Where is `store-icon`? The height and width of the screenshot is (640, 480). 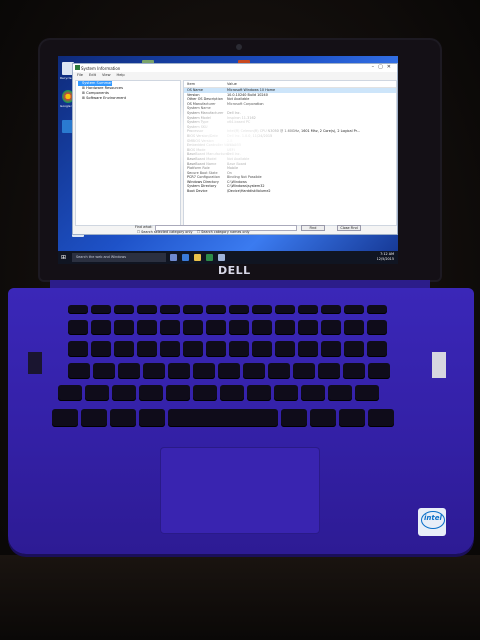 store-icon is located at coordinates (209, 257).